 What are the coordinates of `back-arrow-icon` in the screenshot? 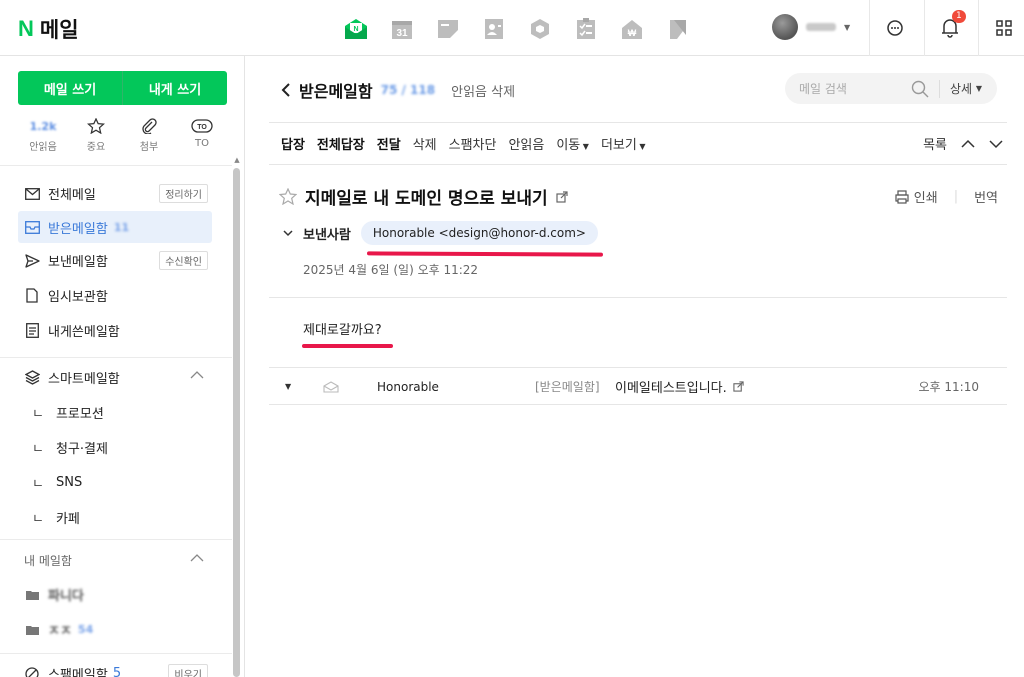 It's located at (286, 90).